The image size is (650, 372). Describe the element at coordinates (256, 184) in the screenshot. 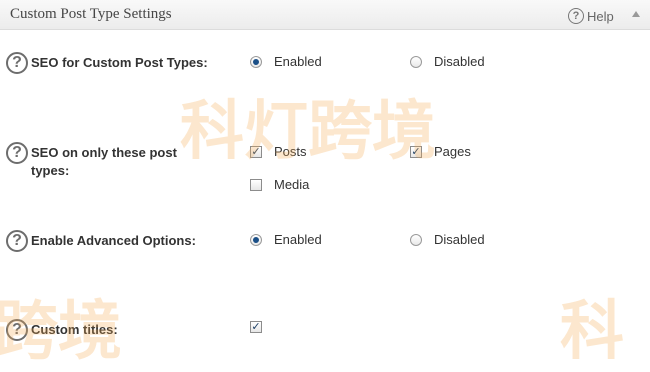

I see `media-checkbox` at that location.